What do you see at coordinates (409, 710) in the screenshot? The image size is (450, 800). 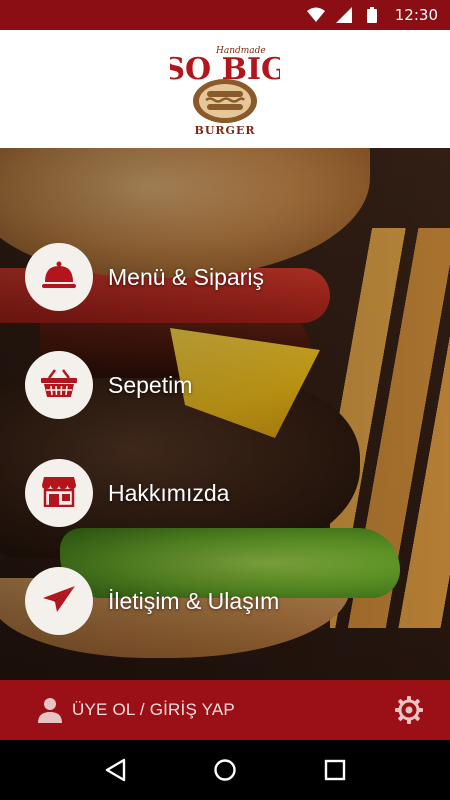 I see `settings-gear-icon` at bounding box center [409, 710].